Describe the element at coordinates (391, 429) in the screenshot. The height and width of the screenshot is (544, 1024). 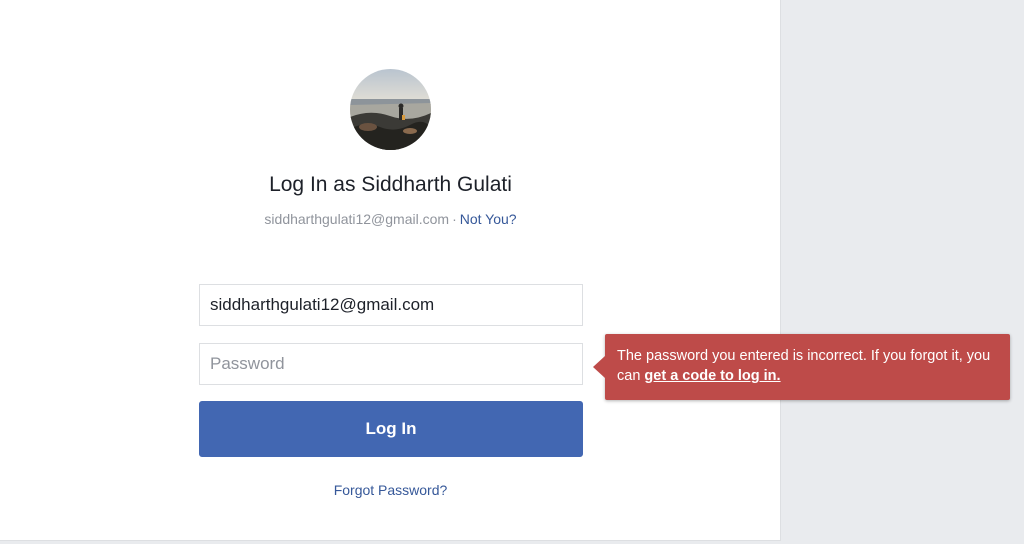
I see `login-button: Log In` at that location.